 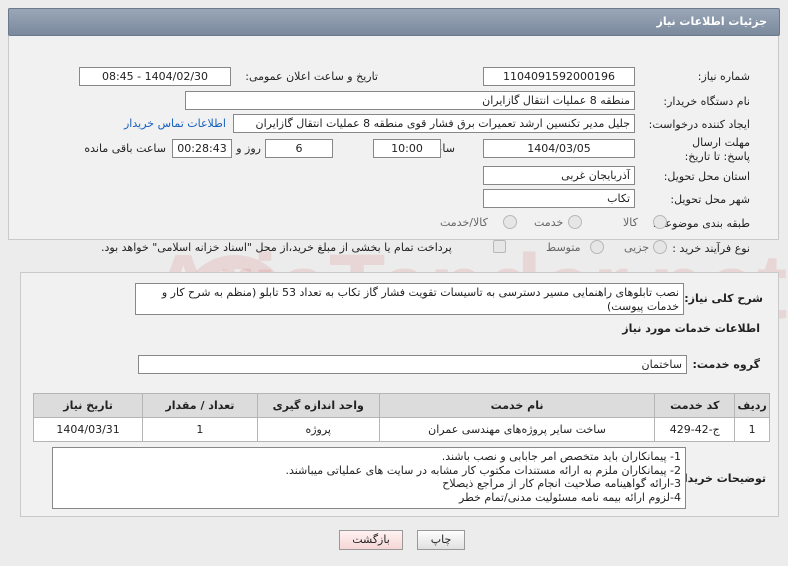 What do you see at coordinates (318, 405) in the screenshot?
I see `col-unit: واحد اندازه گیری` at bounding box center [318, 405].